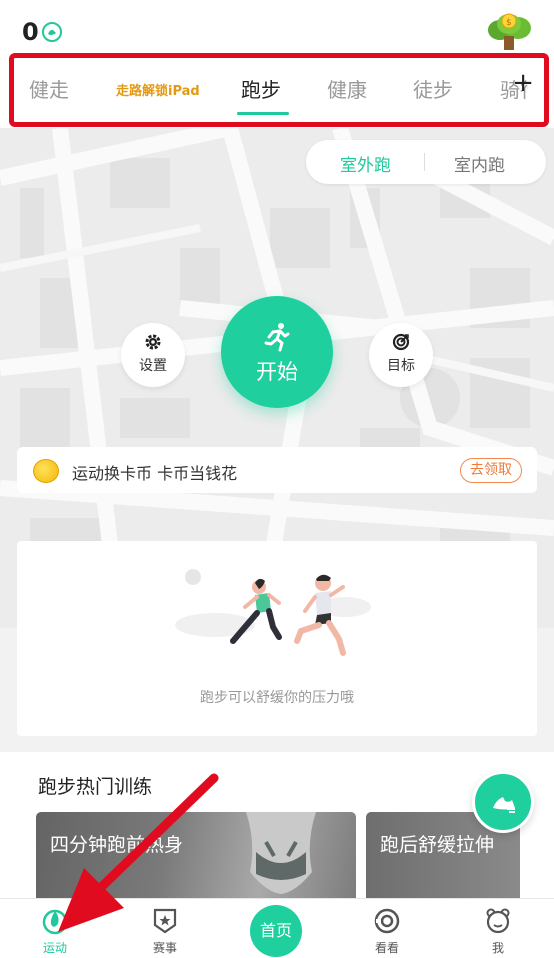 Image resolution: width=554 pixels, height=958 pixels. Describe the element at coordinates (509, 31) in the screenshot. I see `money-tree-icon: $` at that location.